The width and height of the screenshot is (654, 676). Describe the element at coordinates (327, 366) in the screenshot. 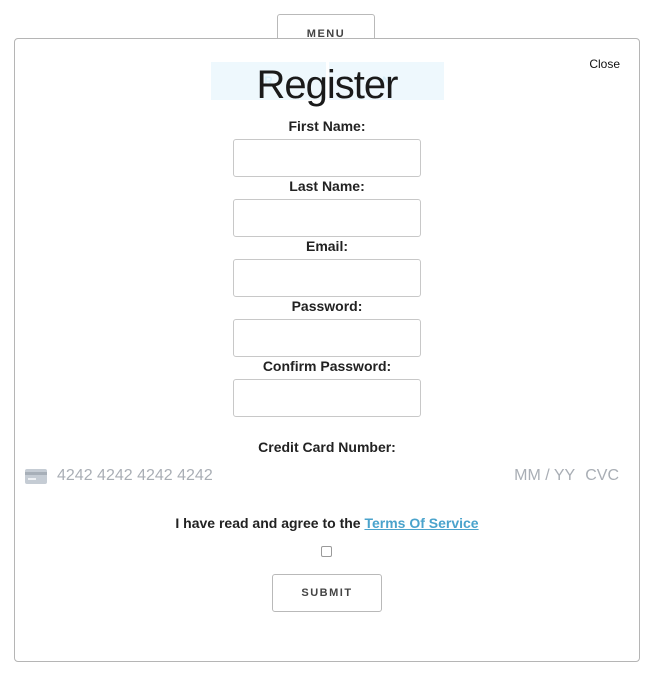

I see `confirm-password-label: Confirm Password:` at that location.